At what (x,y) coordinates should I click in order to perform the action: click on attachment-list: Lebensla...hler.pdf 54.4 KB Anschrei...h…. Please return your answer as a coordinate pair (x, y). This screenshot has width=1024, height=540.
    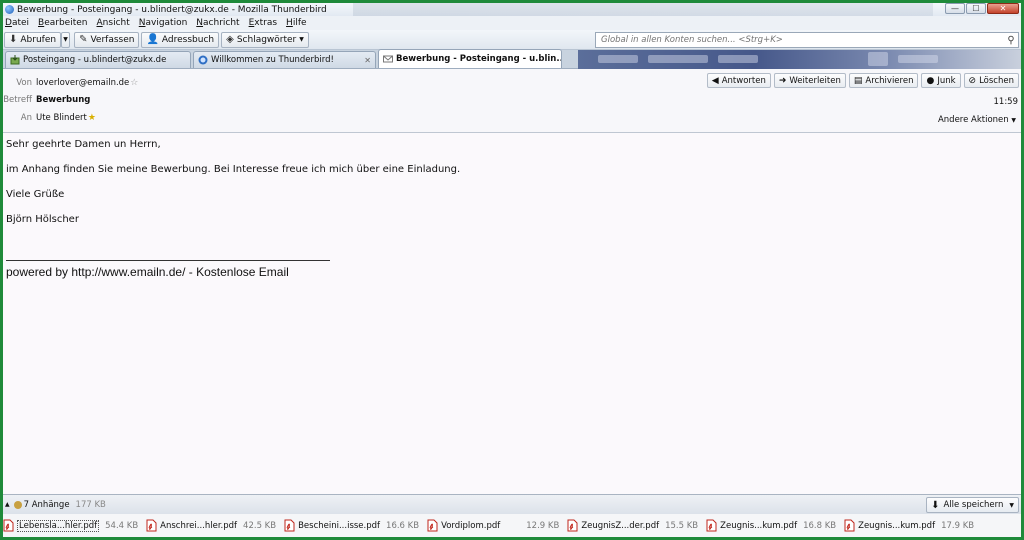
    Looking at the image, I should click on (512, 525).